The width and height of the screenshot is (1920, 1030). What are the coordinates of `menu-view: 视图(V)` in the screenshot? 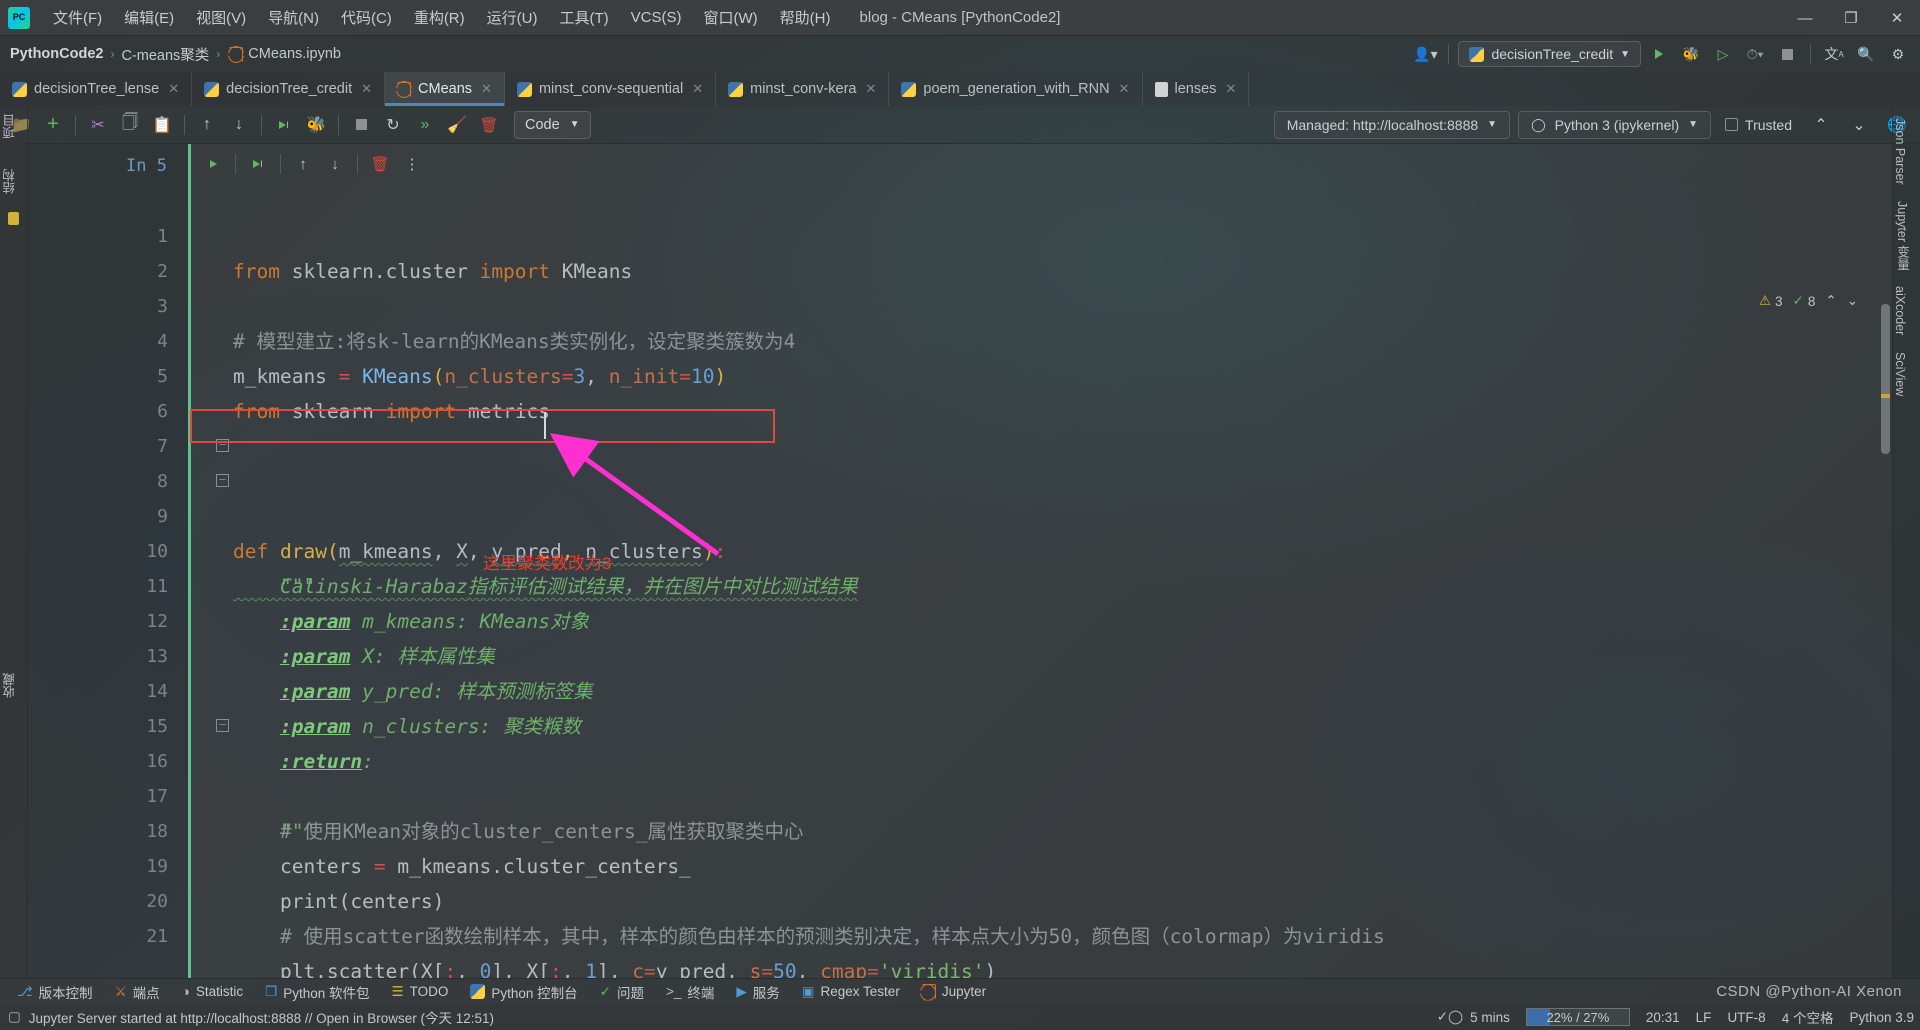 It's located at (221, 17).